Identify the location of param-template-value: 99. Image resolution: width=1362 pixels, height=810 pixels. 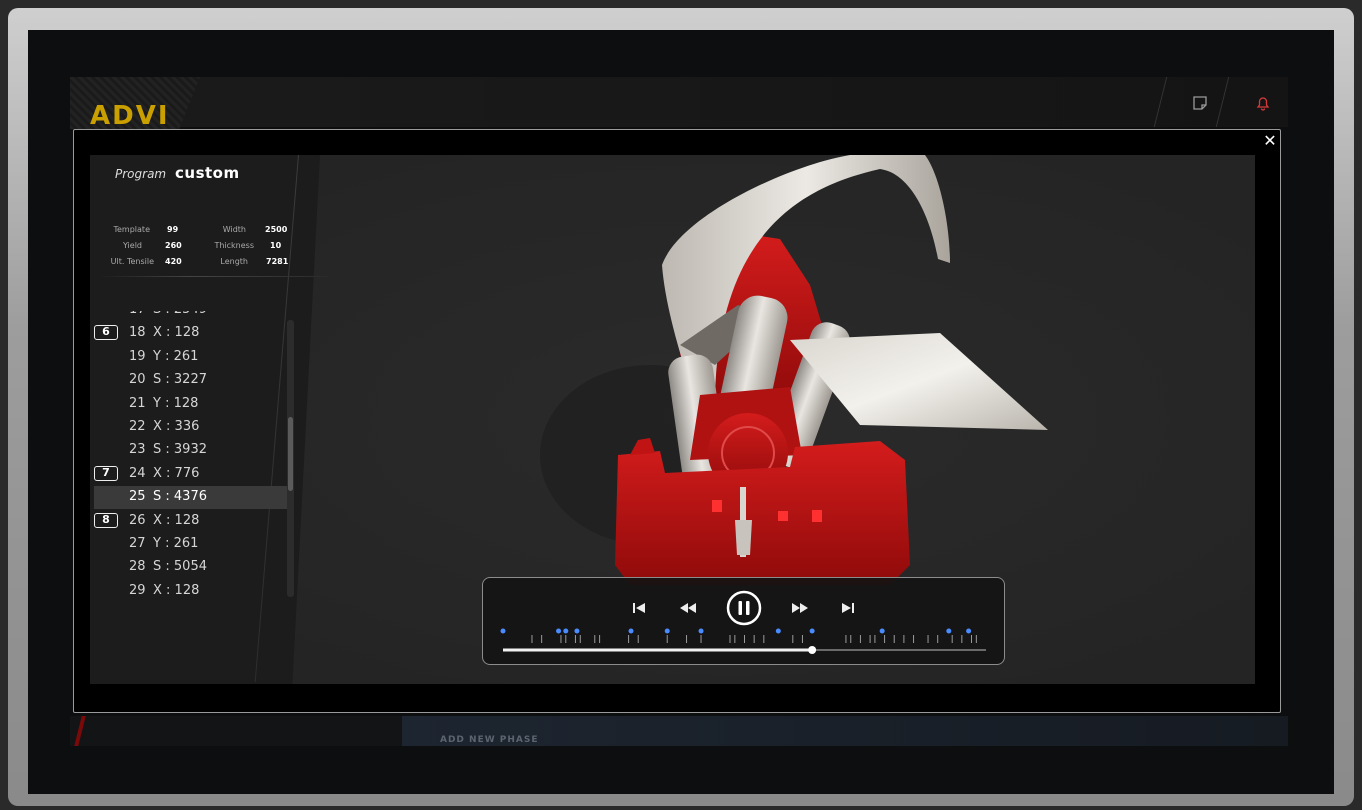
(173, 229).